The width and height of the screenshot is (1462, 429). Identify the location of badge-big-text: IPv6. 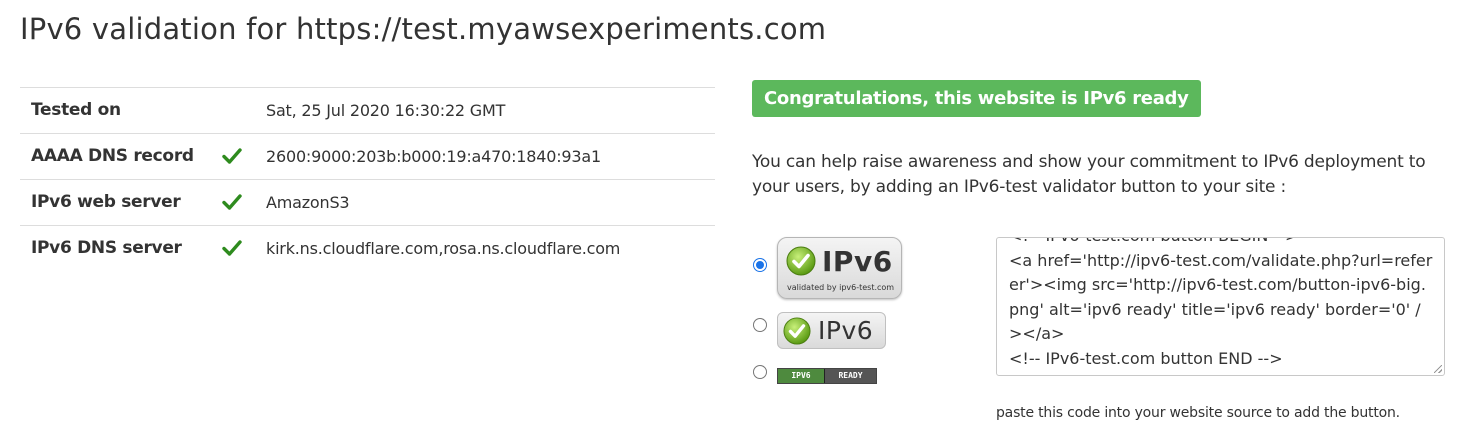
(857, 261).